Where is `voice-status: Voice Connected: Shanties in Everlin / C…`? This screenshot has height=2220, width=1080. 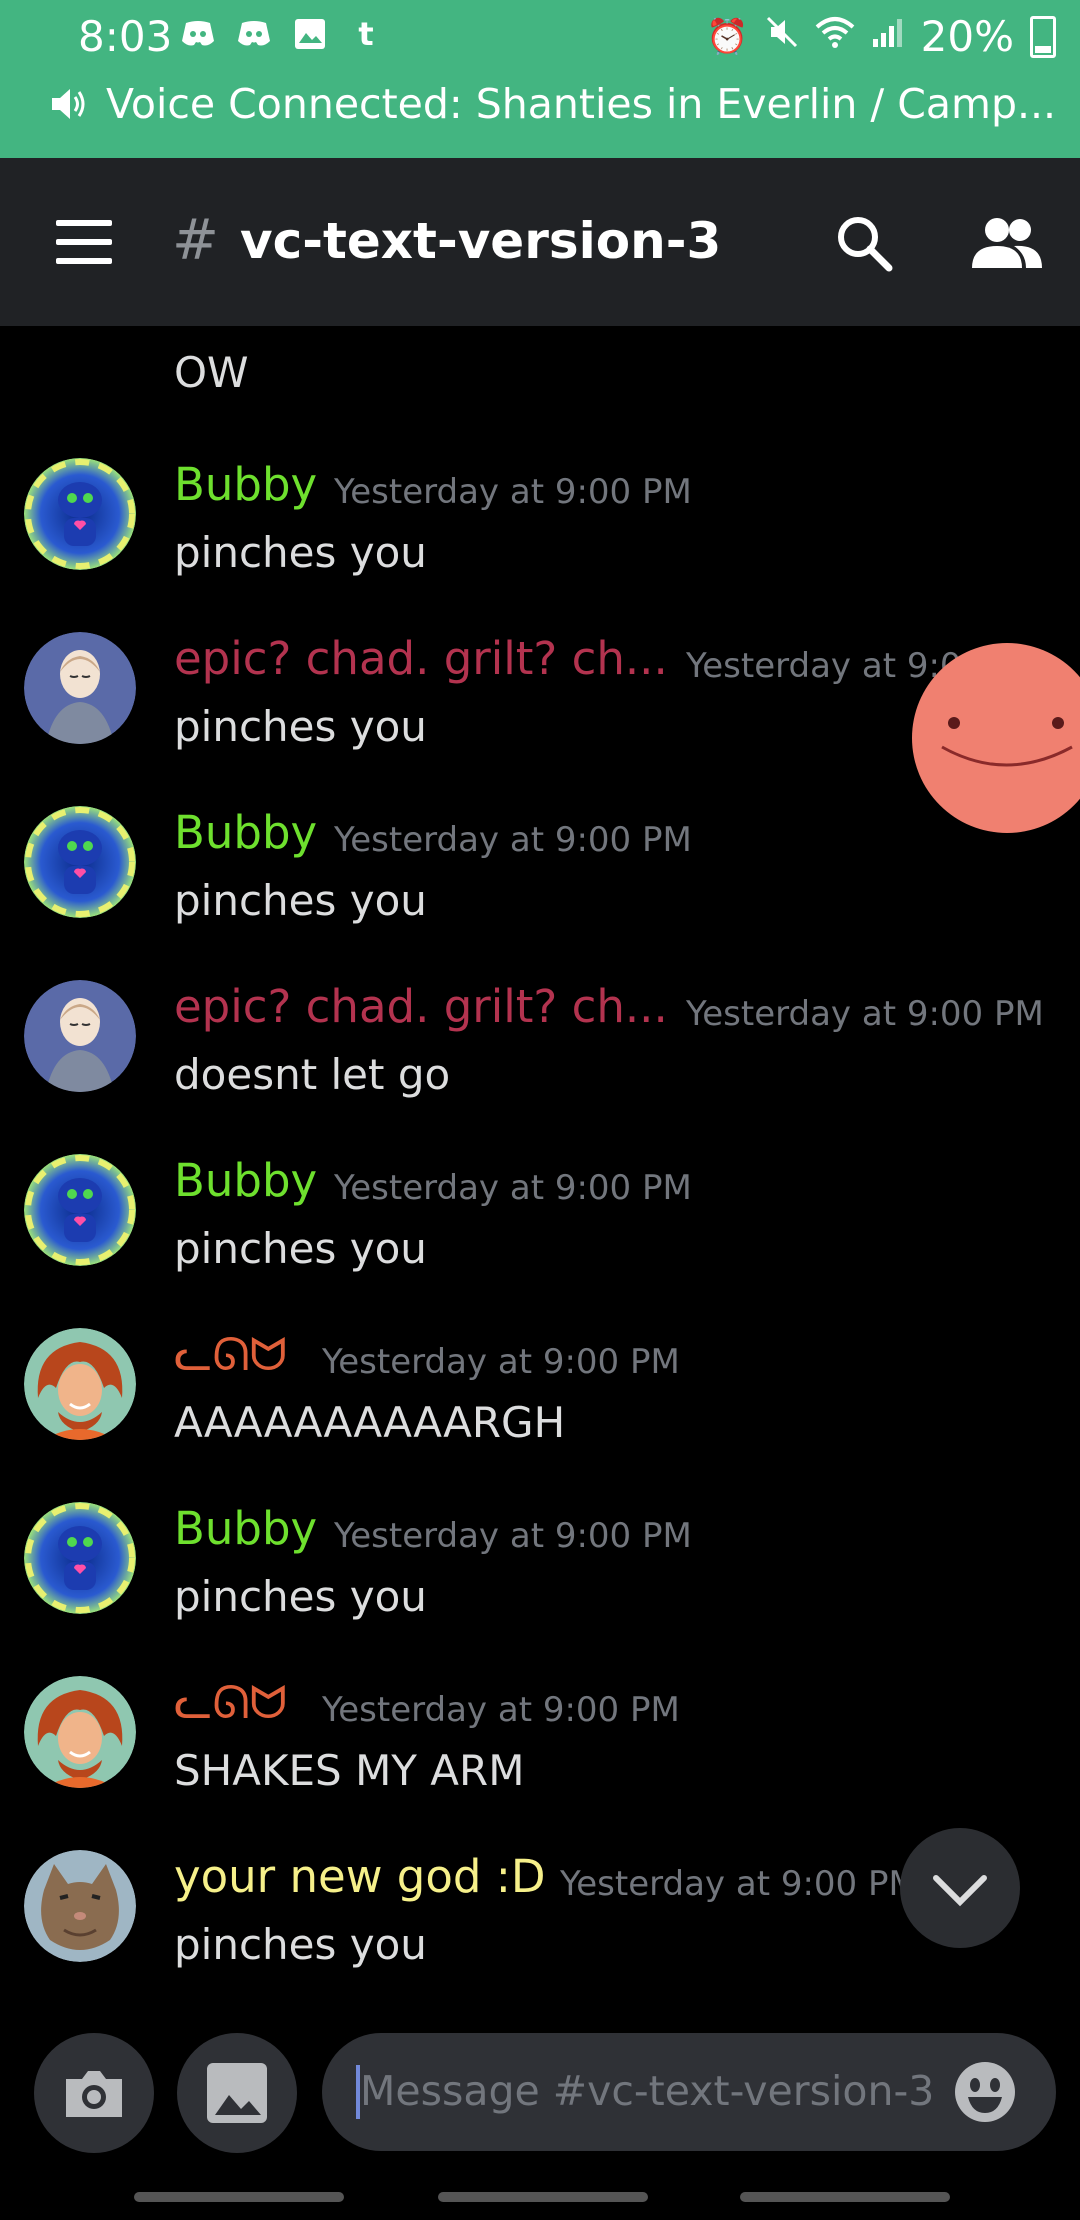 voice-status: Voice Connected: Shanties in Everlin / C… is located at coordinates (552, 104).